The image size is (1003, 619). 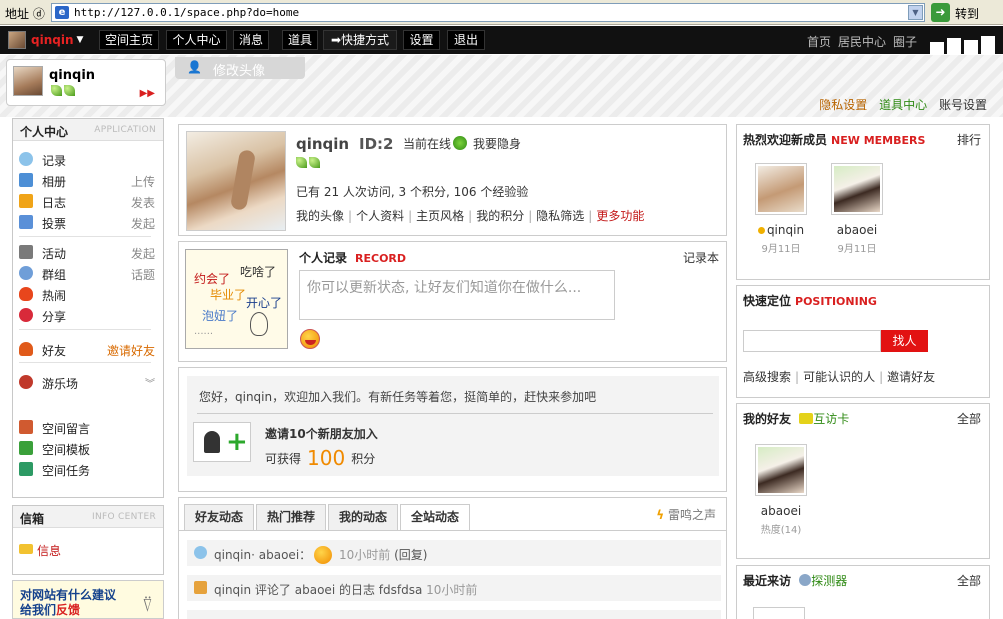 I want to click on member-name: abaoei, so click(x=857, y=230).